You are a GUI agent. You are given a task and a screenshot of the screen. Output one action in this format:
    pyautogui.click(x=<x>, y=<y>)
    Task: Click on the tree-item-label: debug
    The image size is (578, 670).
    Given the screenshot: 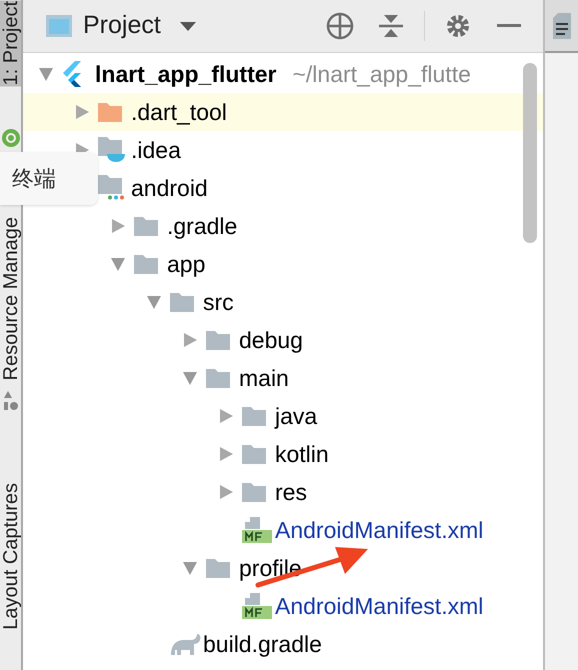 What is the action you would take?
    pyautogui.click(x=271, y=340)
    